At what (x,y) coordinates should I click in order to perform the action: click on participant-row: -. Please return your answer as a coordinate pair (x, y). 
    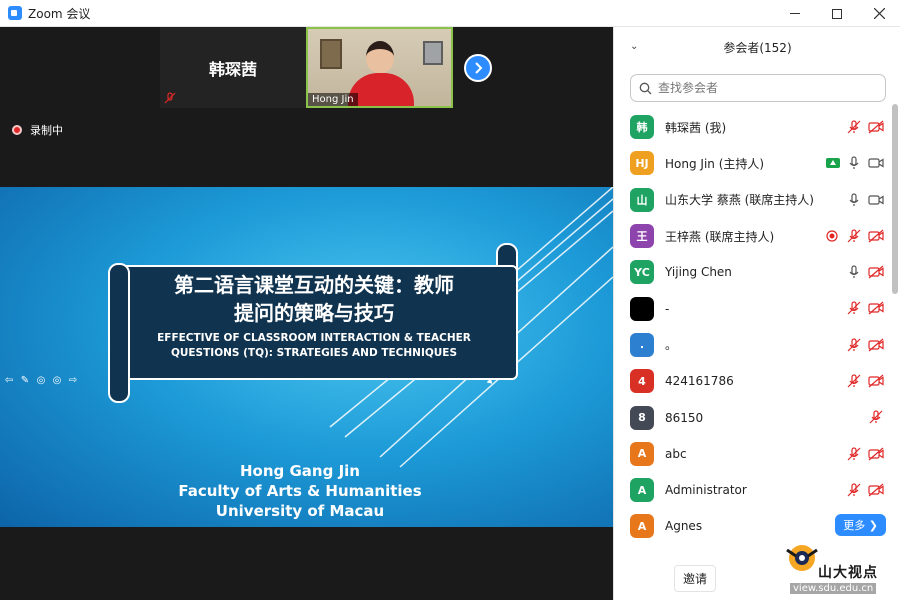
    Looking at the image, I should click on (752, 308).